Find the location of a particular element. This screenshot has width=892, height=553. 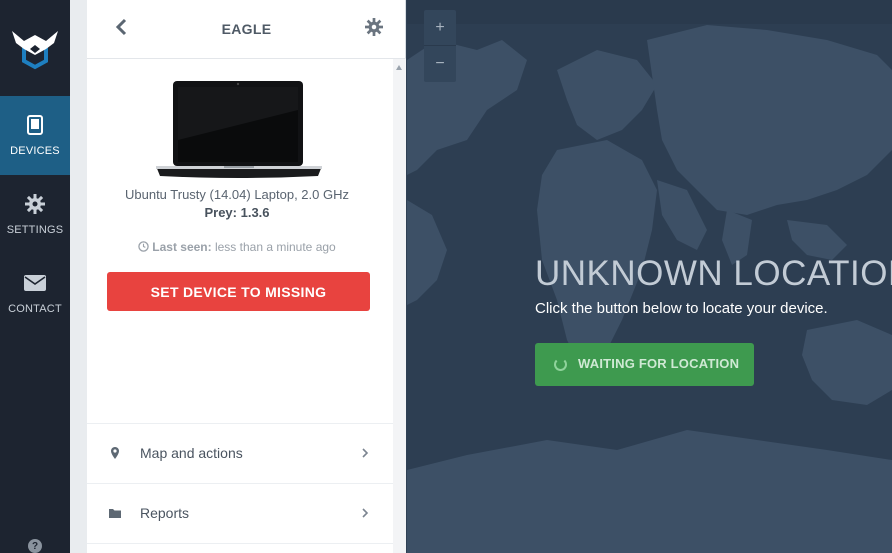

device-model: Ubuntu Trusty (14.04) Laptop, 2.0 GHz is located at coordinates (236, 194).